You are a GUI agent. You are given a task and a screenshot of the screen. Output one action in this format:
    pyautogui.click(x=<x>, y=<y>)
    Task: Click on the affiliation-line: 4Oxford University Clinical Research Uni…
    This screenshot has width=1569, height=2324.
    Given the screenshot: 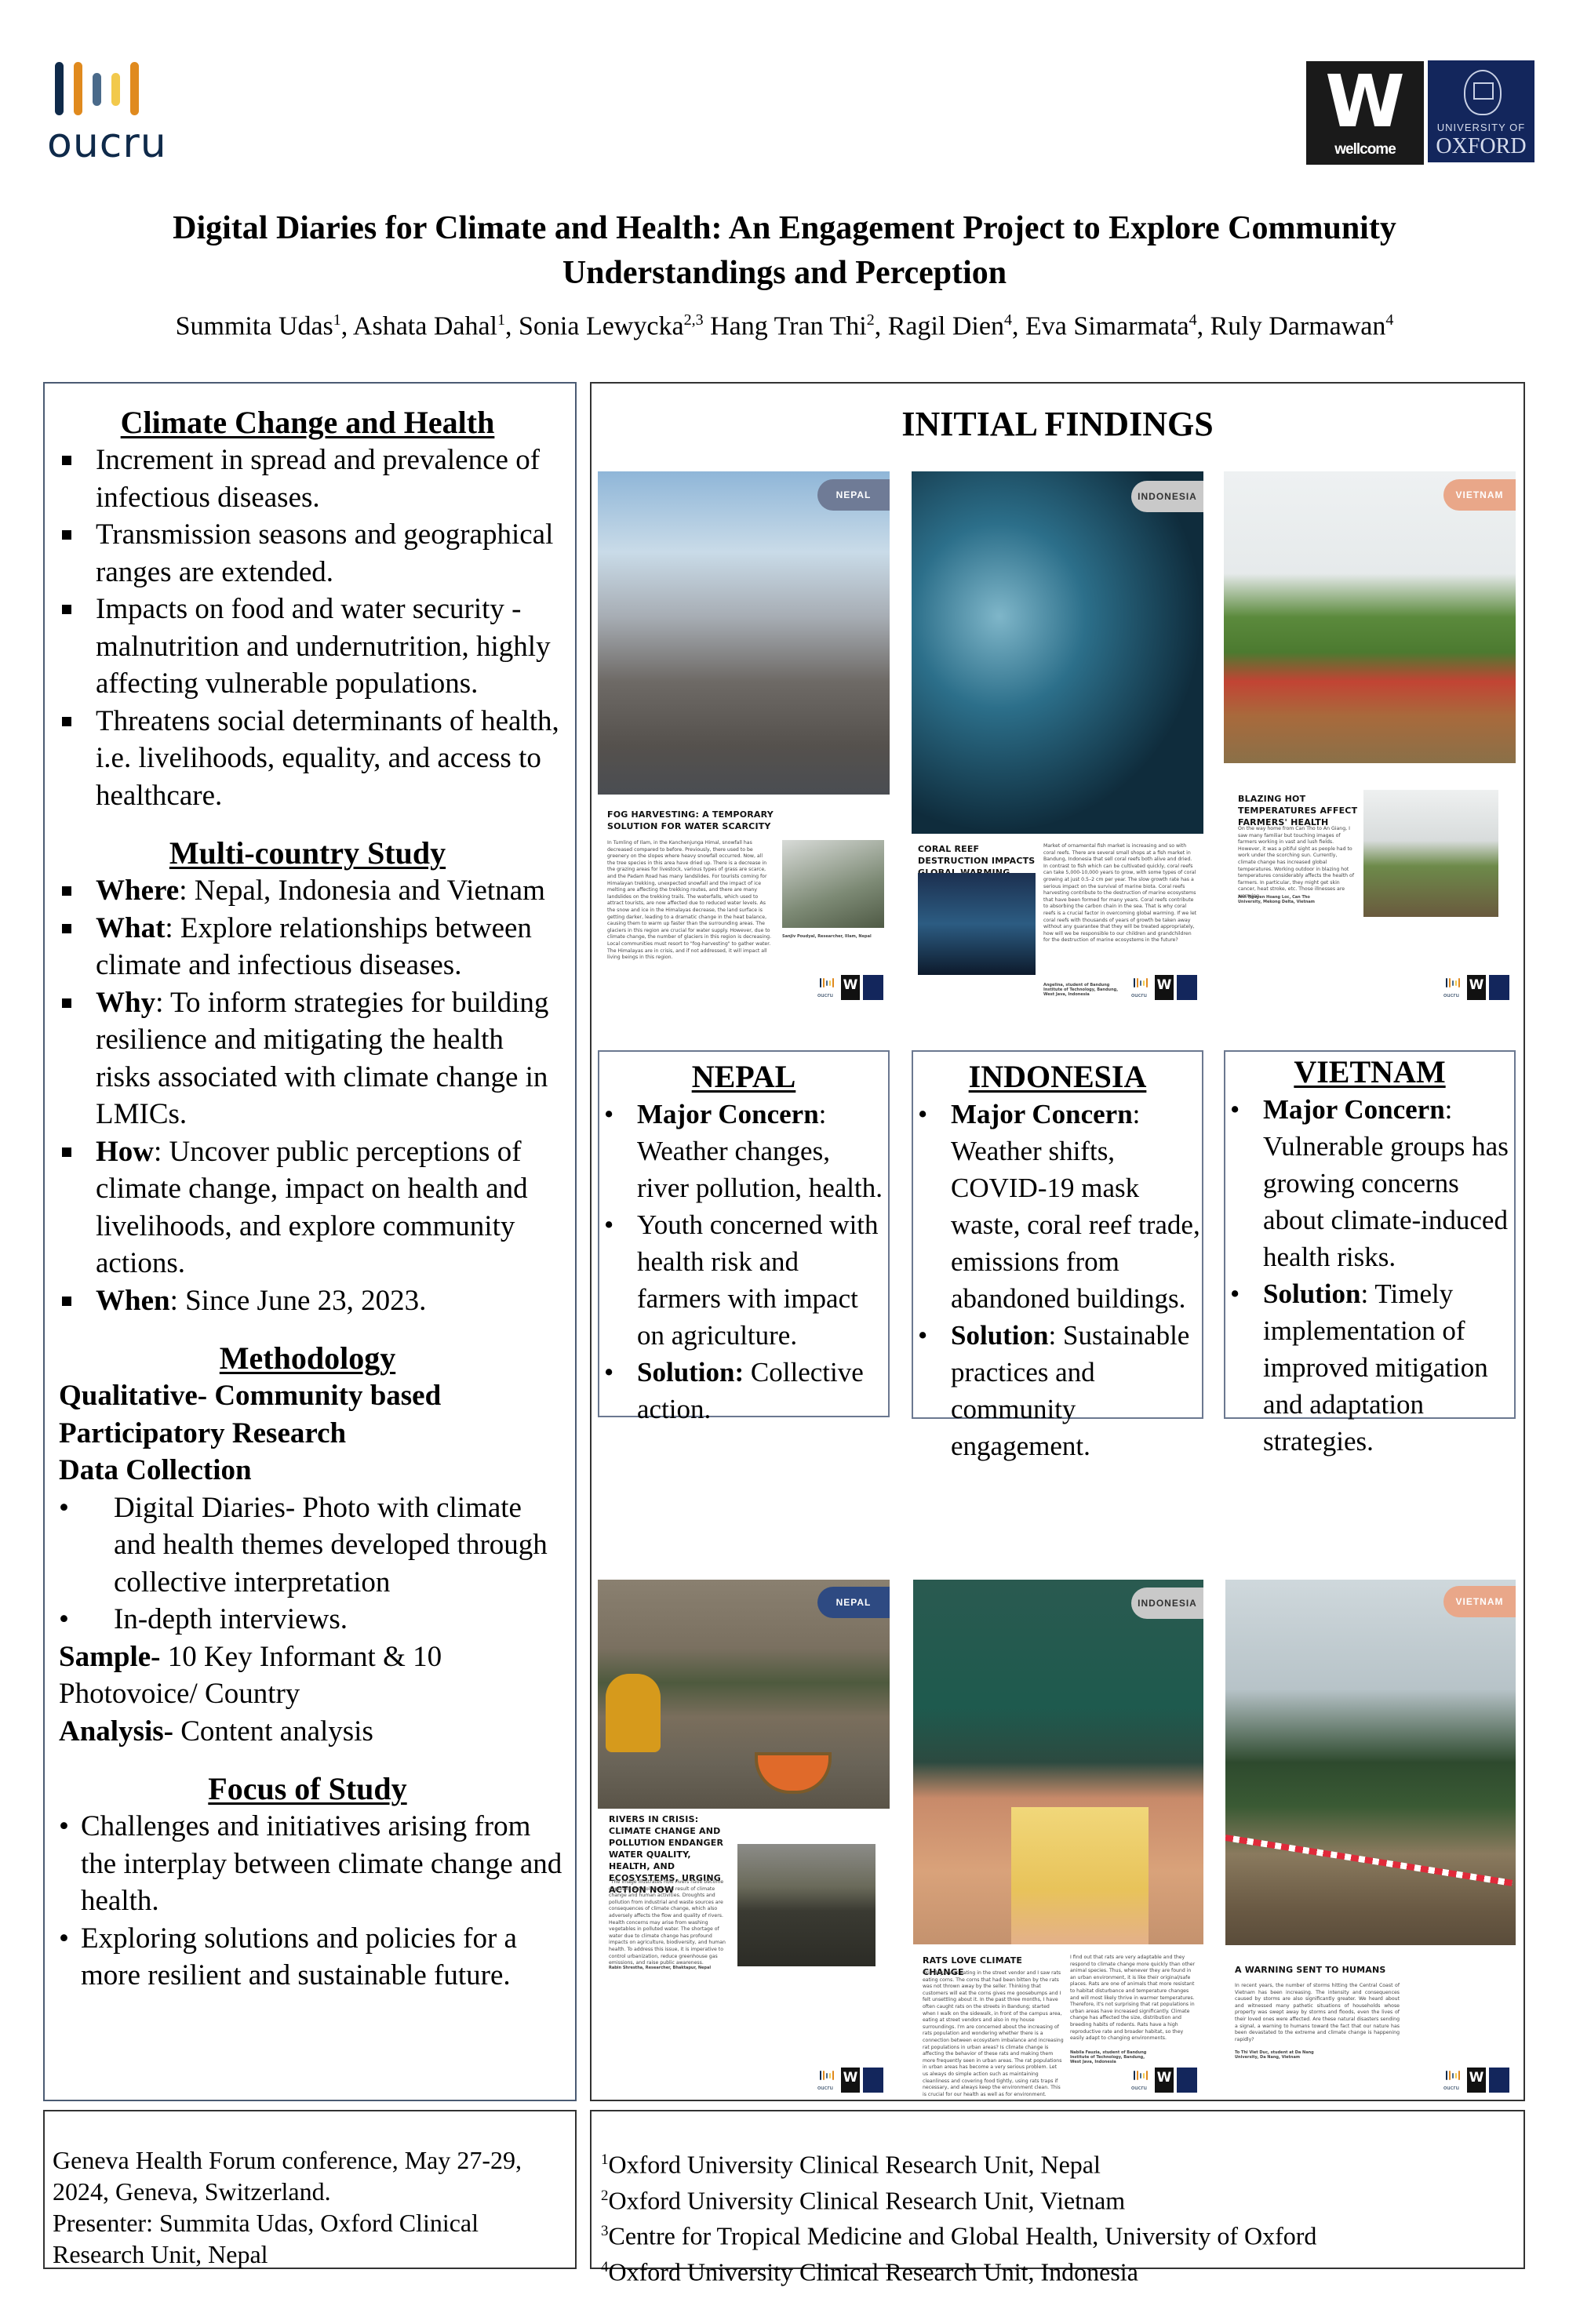 What is the action you would take?
    pyautogui.click(x=869, y=2271)
    